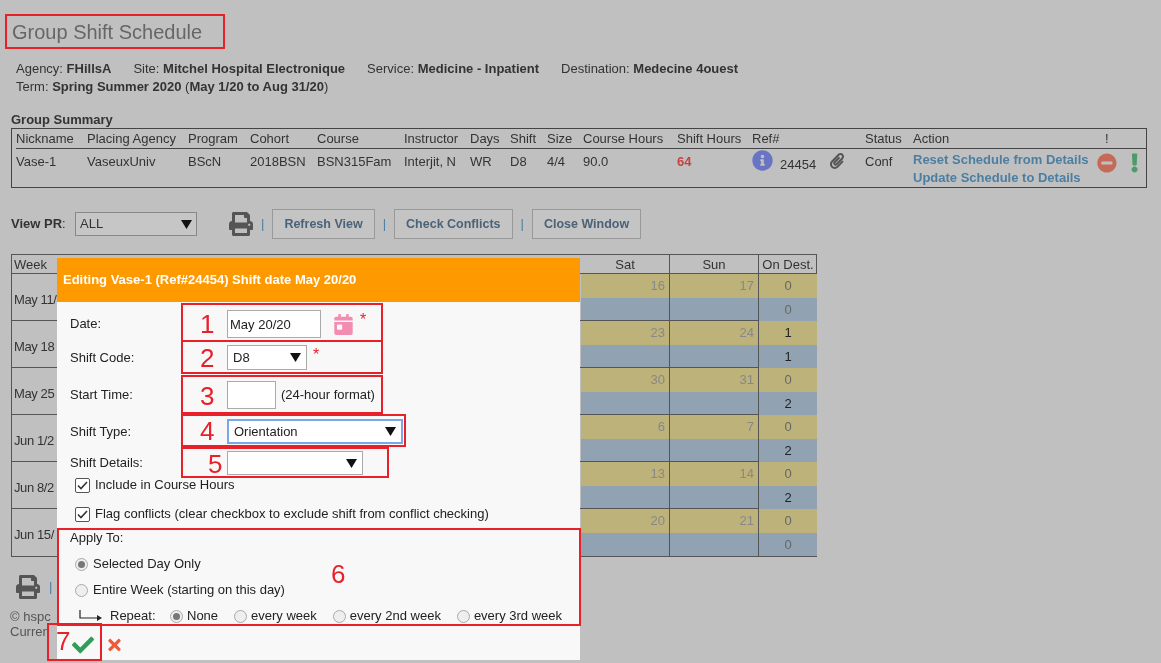 The width and height of the screenshot is (1161, 663). I want to click on table-cell: Vase-1, so click(36, 161).